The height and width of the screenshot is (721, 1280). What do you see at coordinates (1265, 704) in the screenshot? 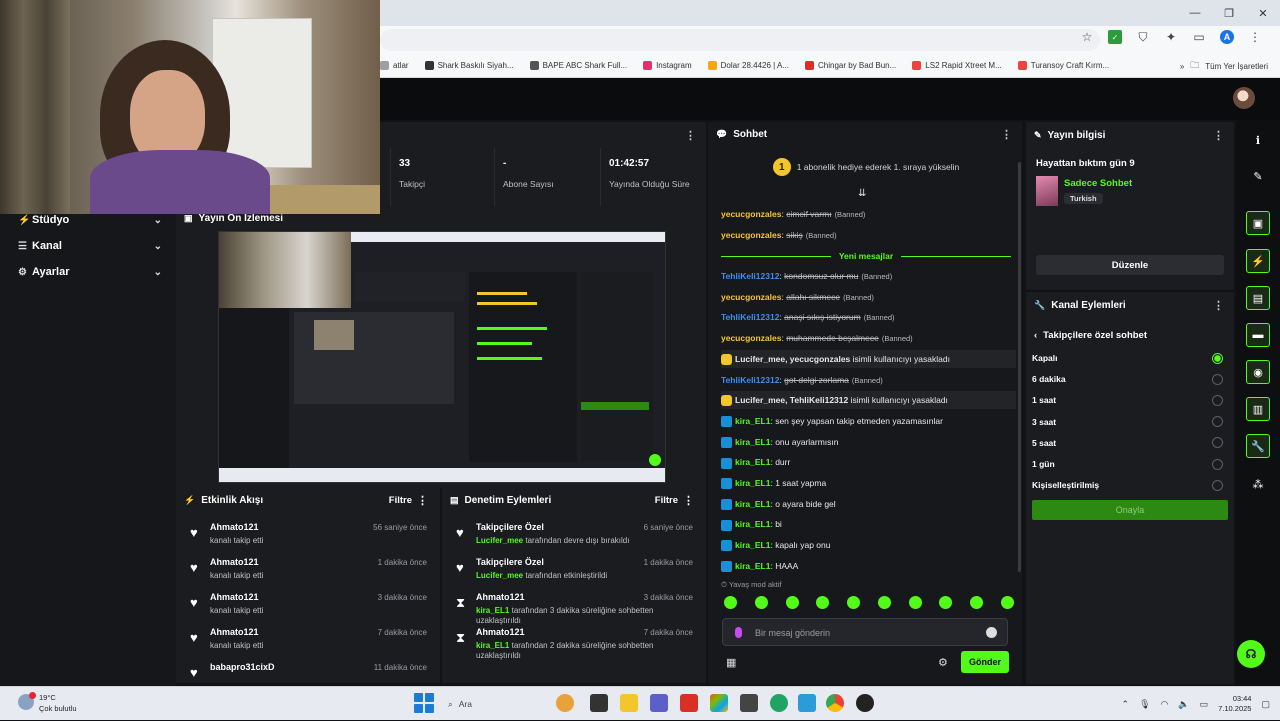
I see `notifications-icon: ▢` at bounding box center [1265, 704].